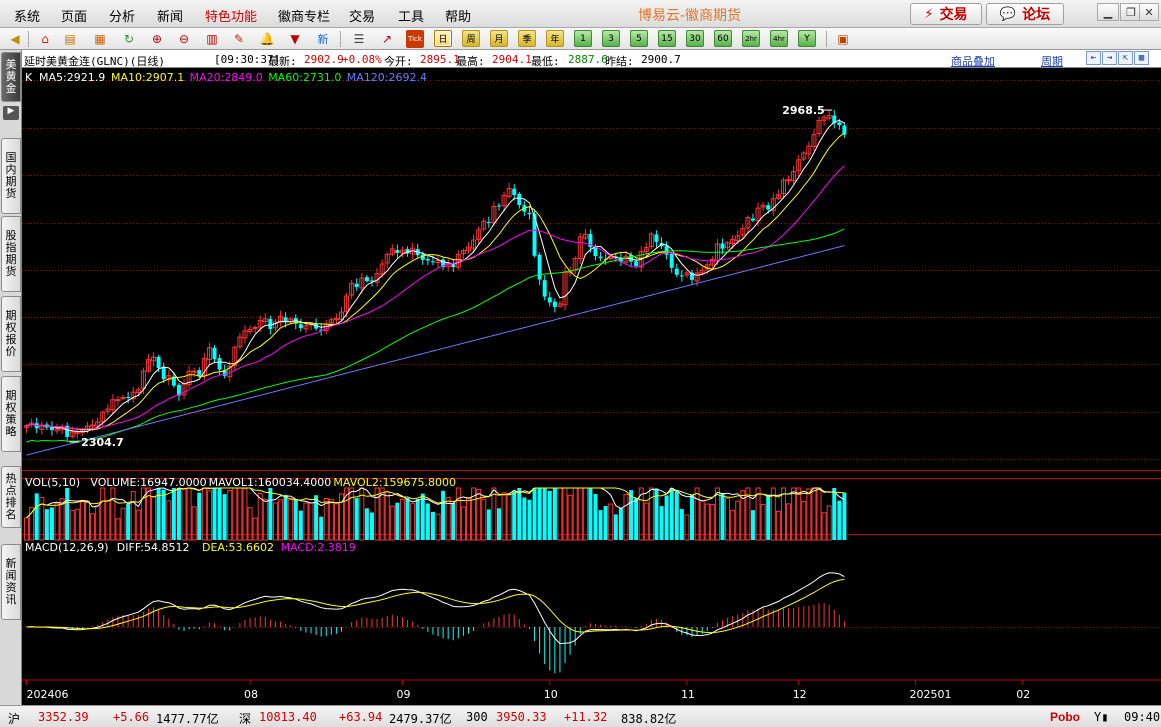  What do you see at coordinates (394, 482) in the screenshot?
I see `volume-label: MAVOL2:159675.8000` at bounding box center [394, 482].